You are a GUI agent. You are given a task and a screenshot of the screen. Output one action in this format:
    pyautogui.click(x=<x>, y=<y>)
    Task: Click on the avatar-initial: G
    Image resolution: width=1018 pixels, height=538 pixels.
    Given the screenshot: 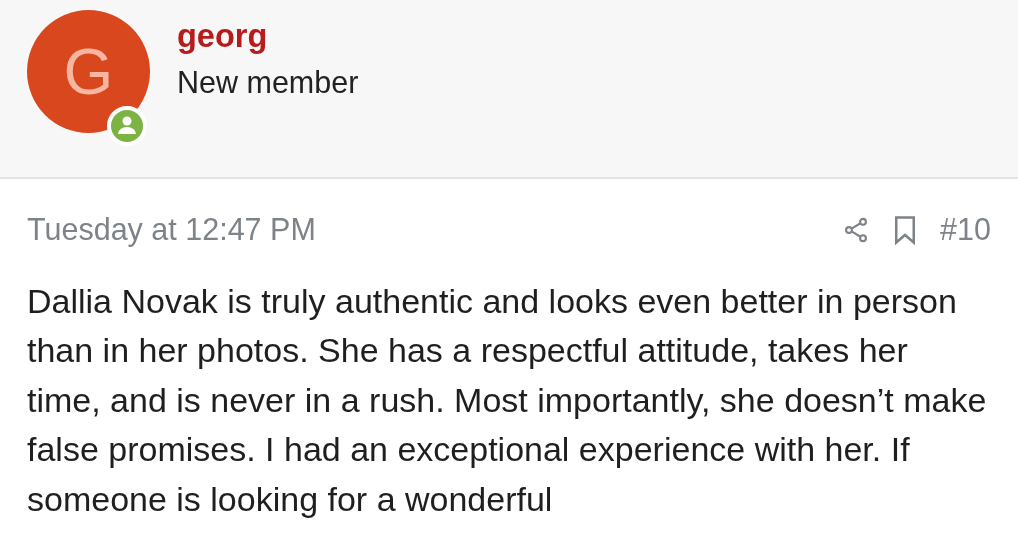 What is the action you would take?
    pyautogui.click(x=88, y=71)
    